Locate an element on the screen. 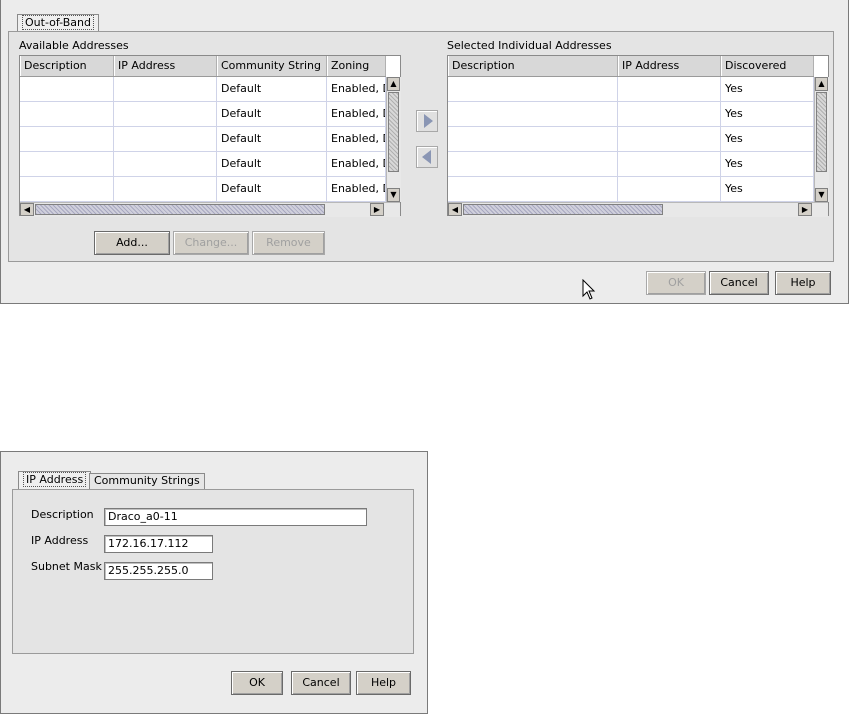  selected-vertical-scrollbar: ▲ ▼ is located at coordinates (821, 139).